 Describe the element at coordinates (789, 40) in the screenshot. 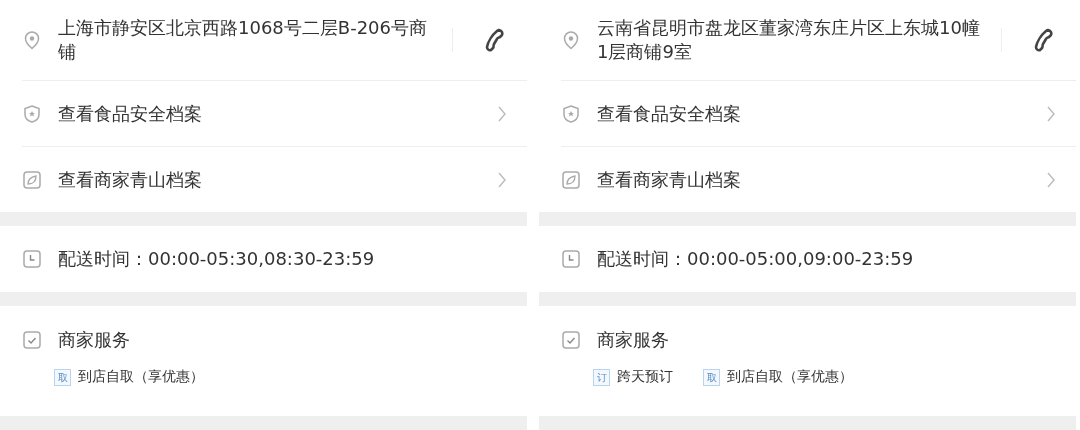

I see `store-address: 云南省昆明市盘龙区董家湾东庄片区上东城10幢1层商铺9室` at that location.